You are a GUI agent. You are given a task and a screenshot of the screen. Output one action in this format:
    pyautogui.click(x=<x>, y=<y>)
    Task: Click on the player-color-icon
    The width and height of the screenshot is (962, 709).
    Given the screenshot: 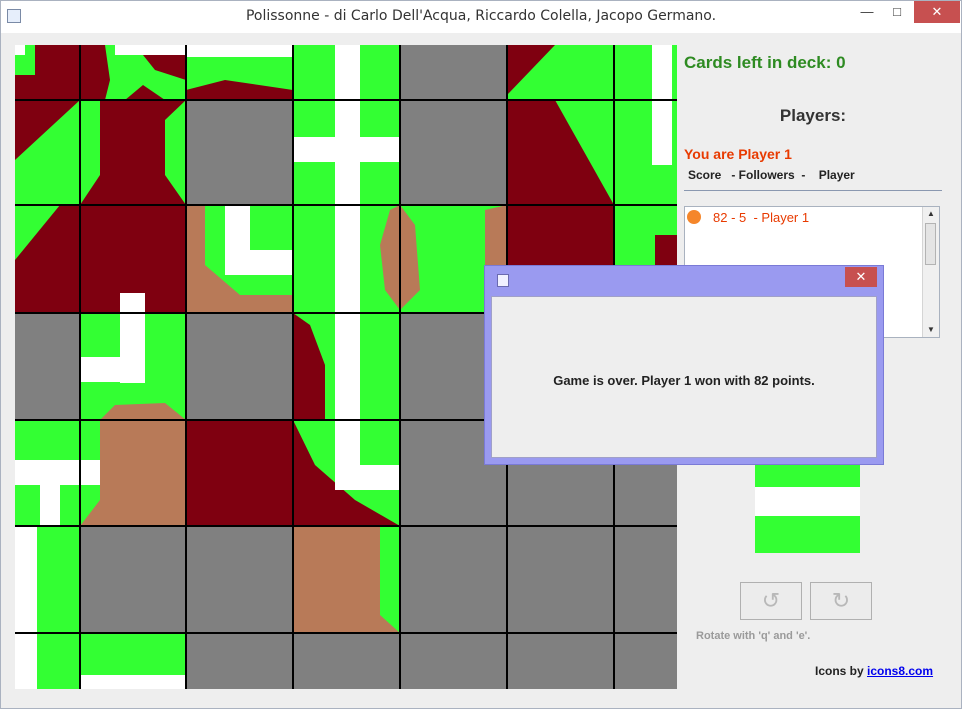 What is the action you would take?
    pyautogui.click(x=694, y=217)
    